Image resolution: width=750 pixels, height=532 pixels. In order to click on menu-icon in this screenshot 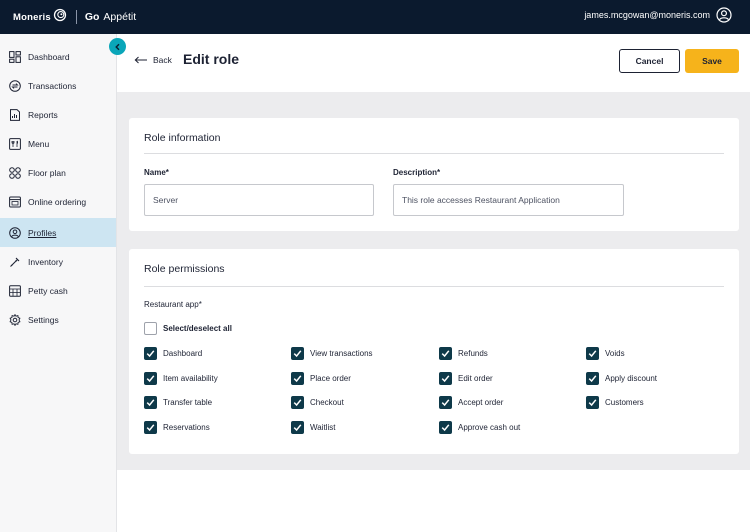, I will do `click(14, 143)`.